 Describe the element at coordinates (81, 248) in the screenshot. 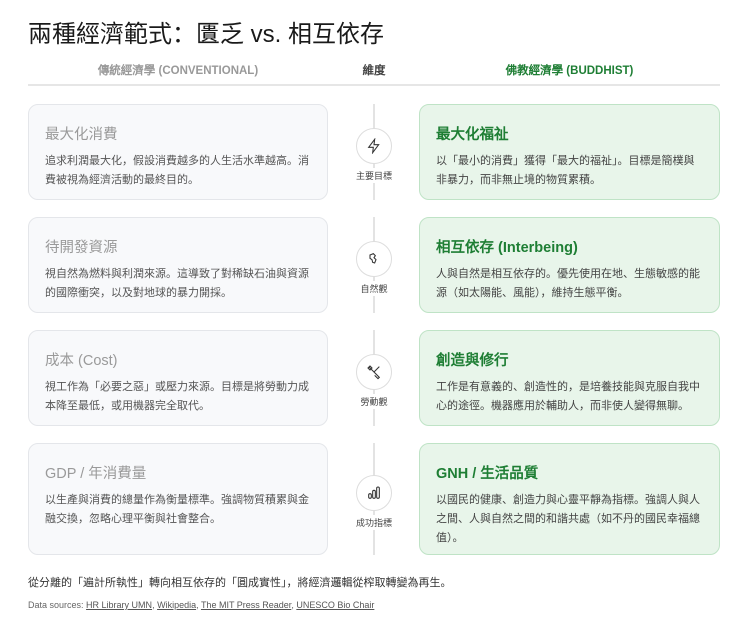

I see `card-title: 待開發資源` at that location.